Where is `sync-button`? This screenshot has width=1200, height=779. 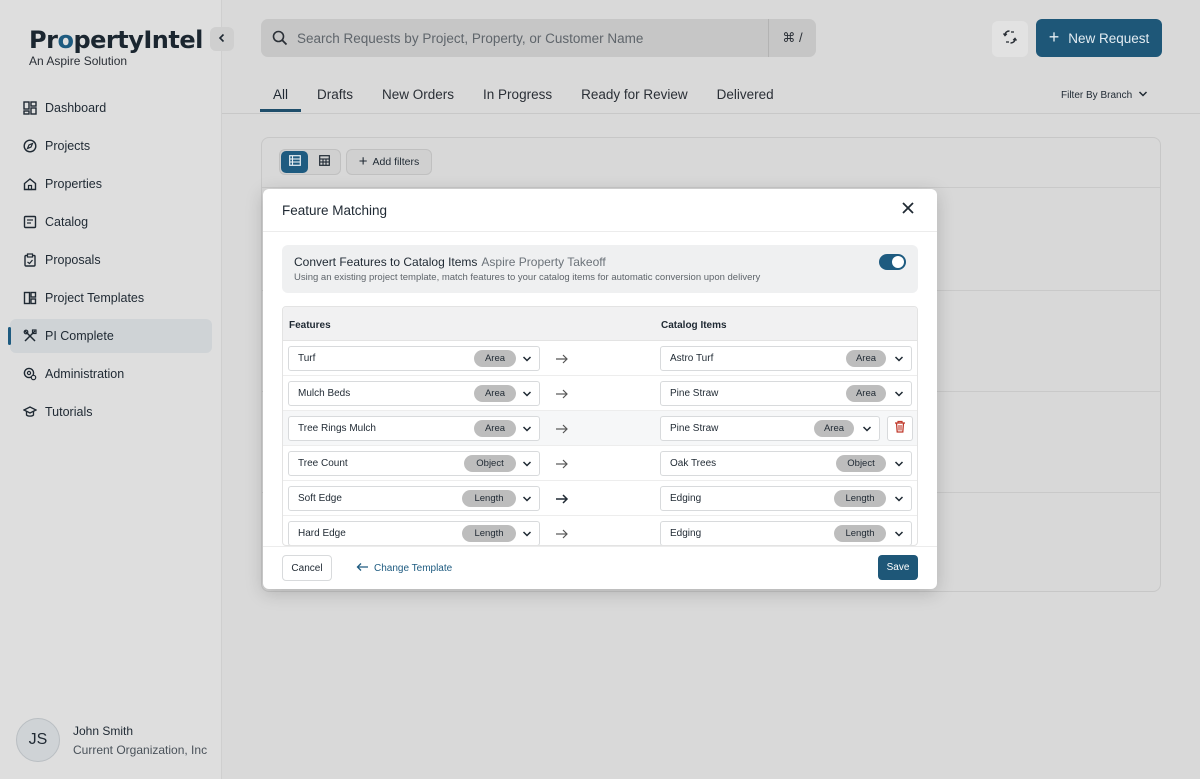 sync-button is located at coordinates (1010, 39).